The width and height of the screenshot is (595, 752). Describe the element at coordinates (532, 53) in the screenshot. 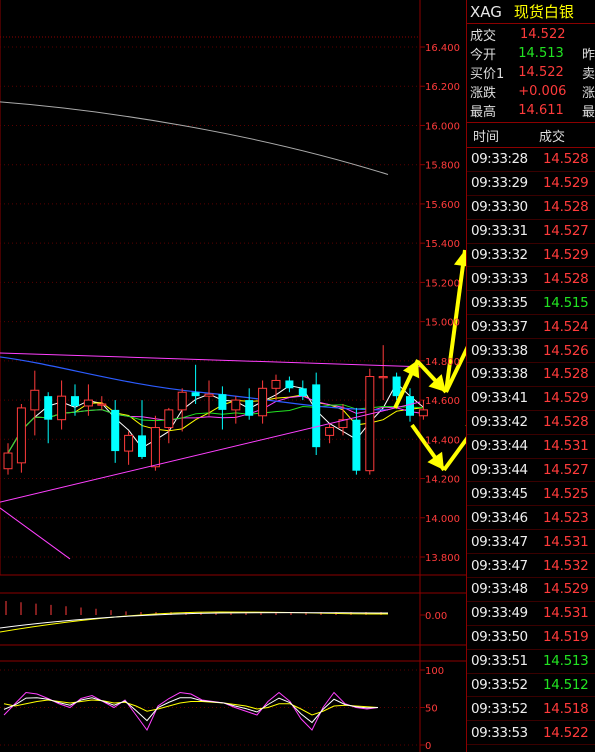

I see `quote-row: 今开 14.513 昨` at that location.